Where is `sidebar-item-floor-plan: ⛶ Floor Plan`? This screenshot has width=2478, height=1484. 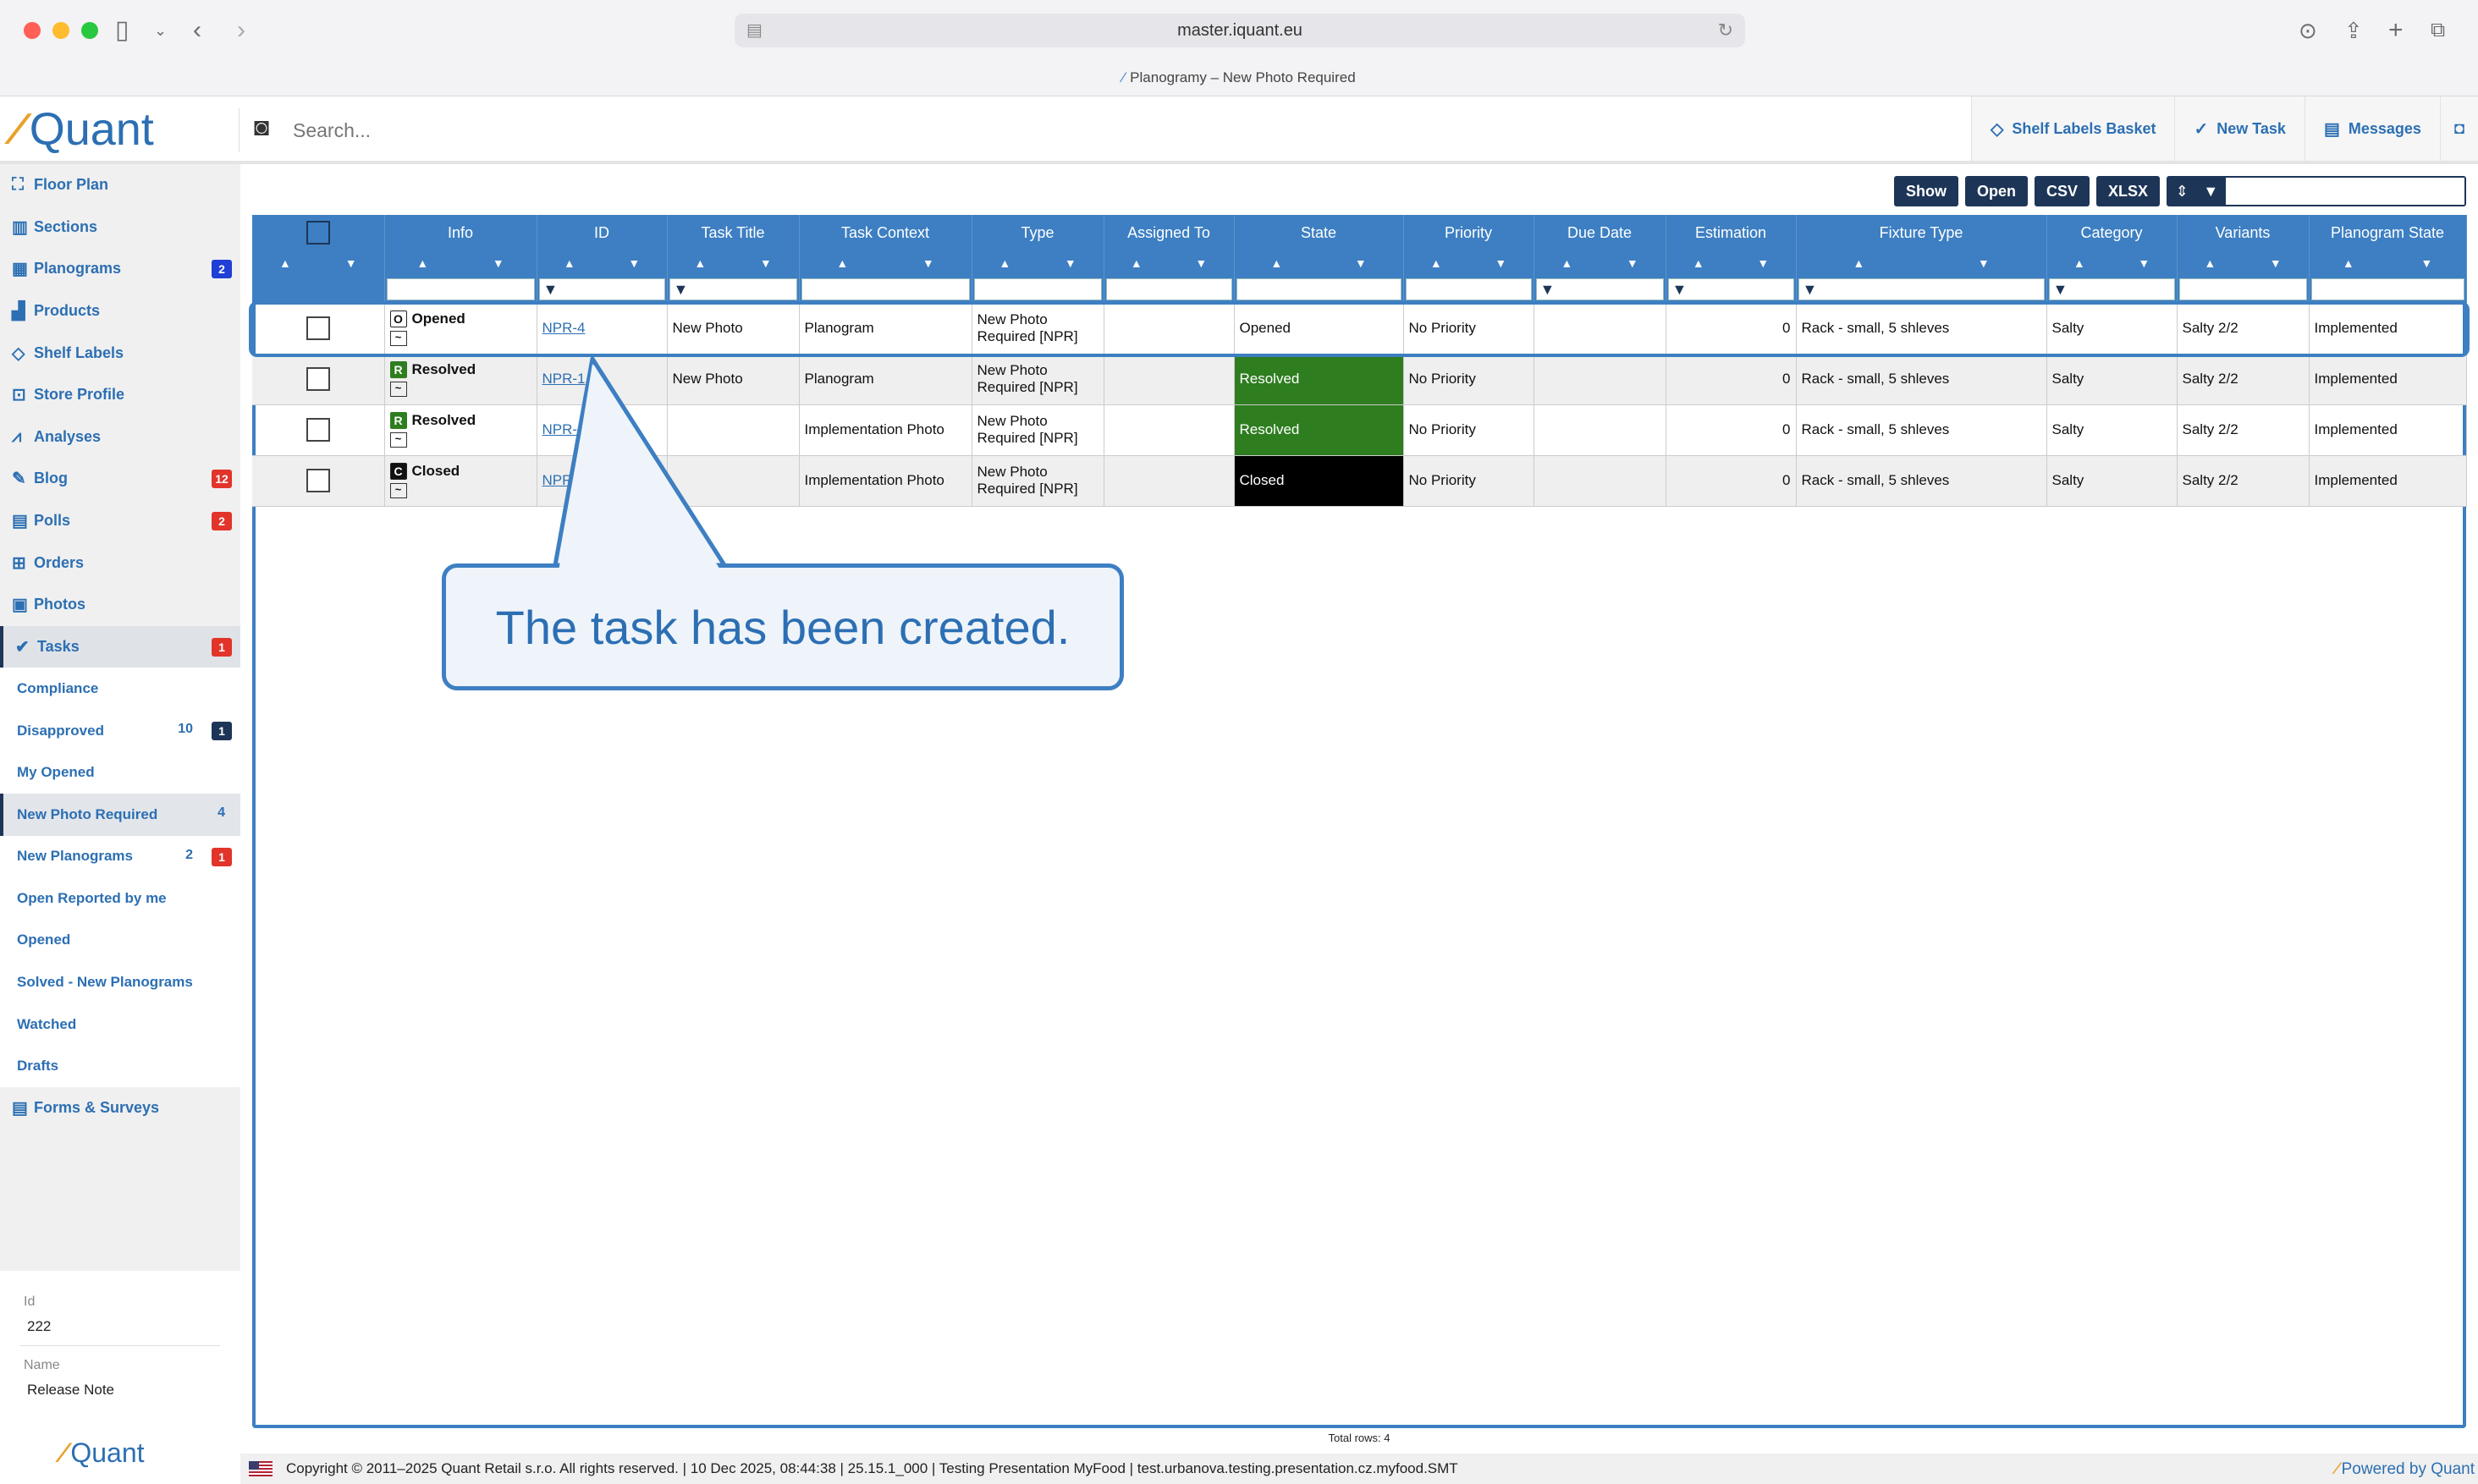
sidebar-item-floor-plan: ⛶ Floor Plan is located at coordinates (120, 185).